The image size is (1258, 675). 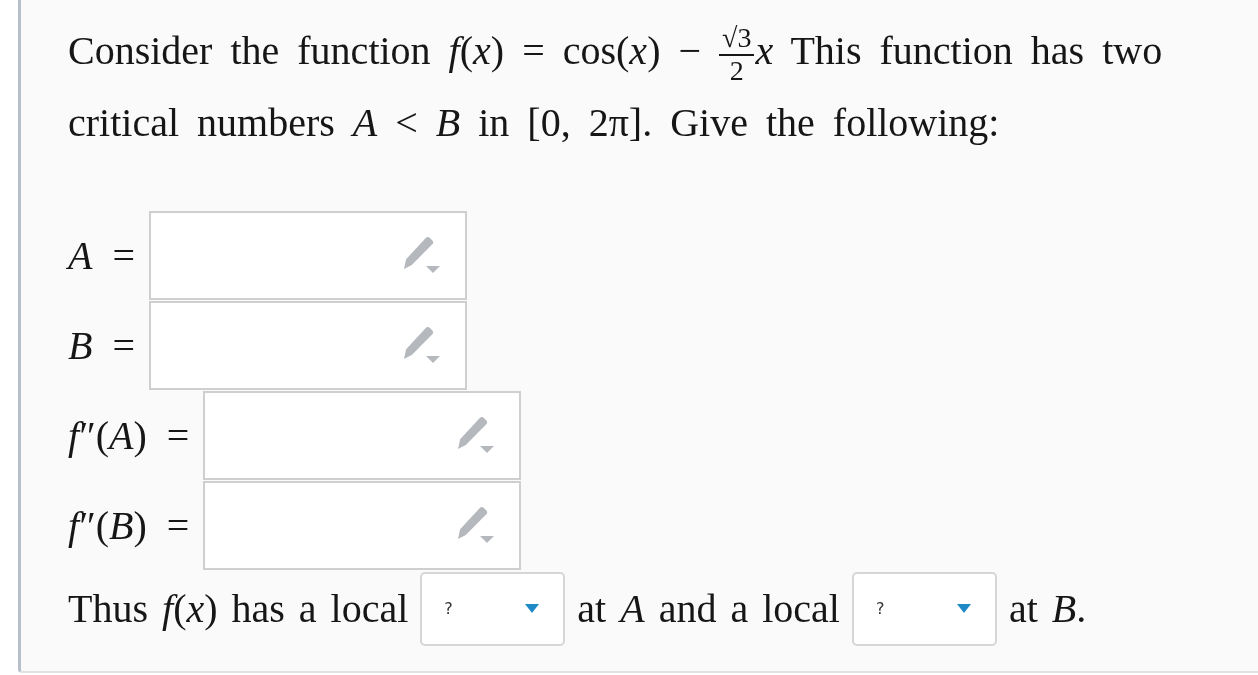 What do you see at coordinates (708, 609) in the screenshot?
I see `sentence-text: at A and a local` at bounding box center [708, 609].